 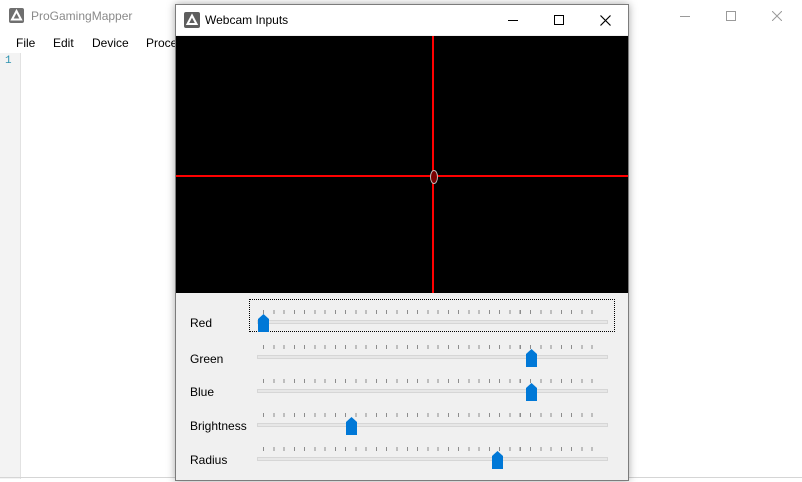 What do you see at coordinates (402, 20) in the screenshot?
I see `dialog-titlebar: Webcam Inputs` at bounding box center [402, 20].